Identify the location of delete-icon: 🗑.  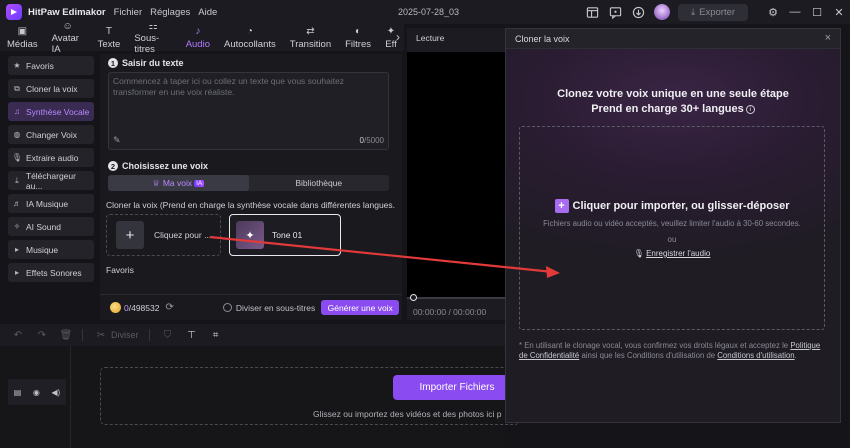
(66, 335).